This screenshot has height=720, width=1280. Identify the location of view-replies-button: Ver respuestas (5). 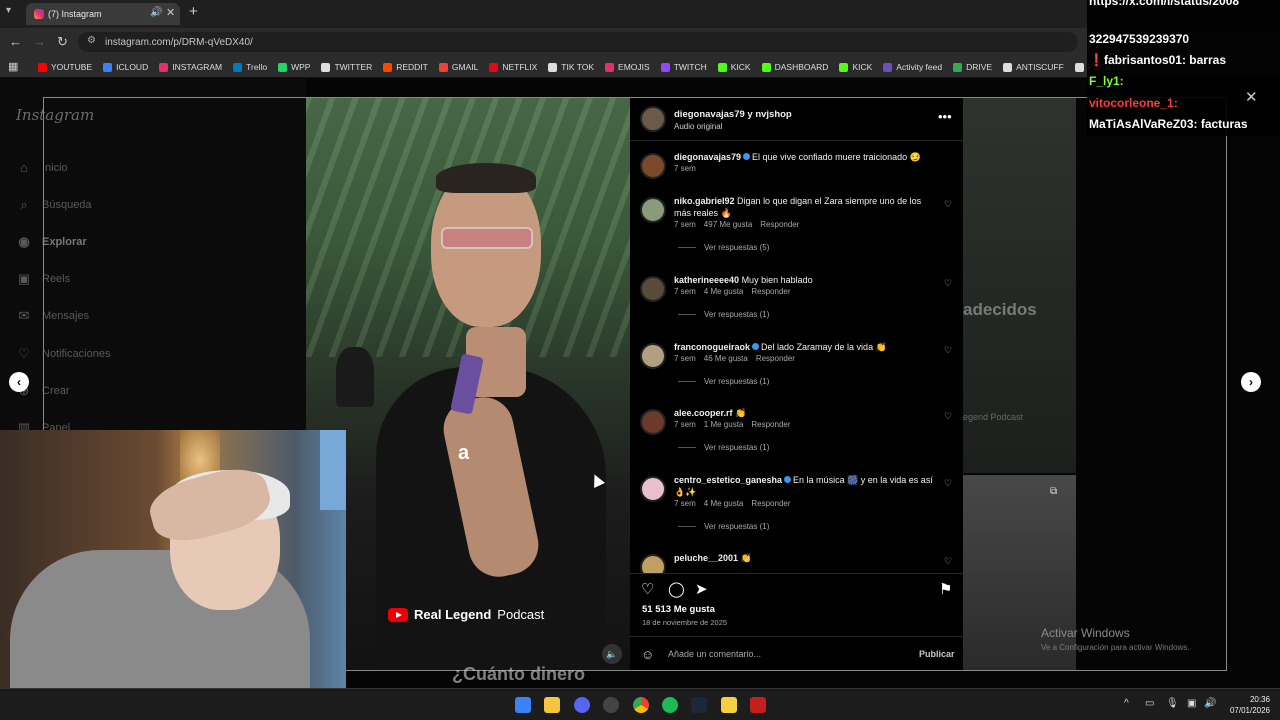
(723, 247).